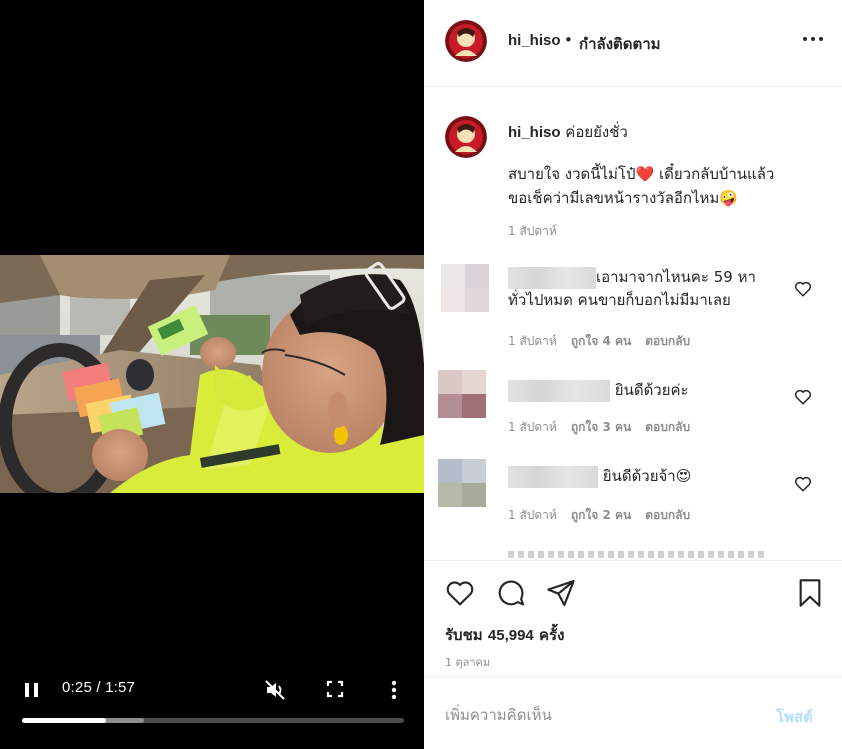 This screenshot has width=842, height=749. Describe the element at coordinates (32, 690) in the screenshot. I see `pause-icon` at that location.